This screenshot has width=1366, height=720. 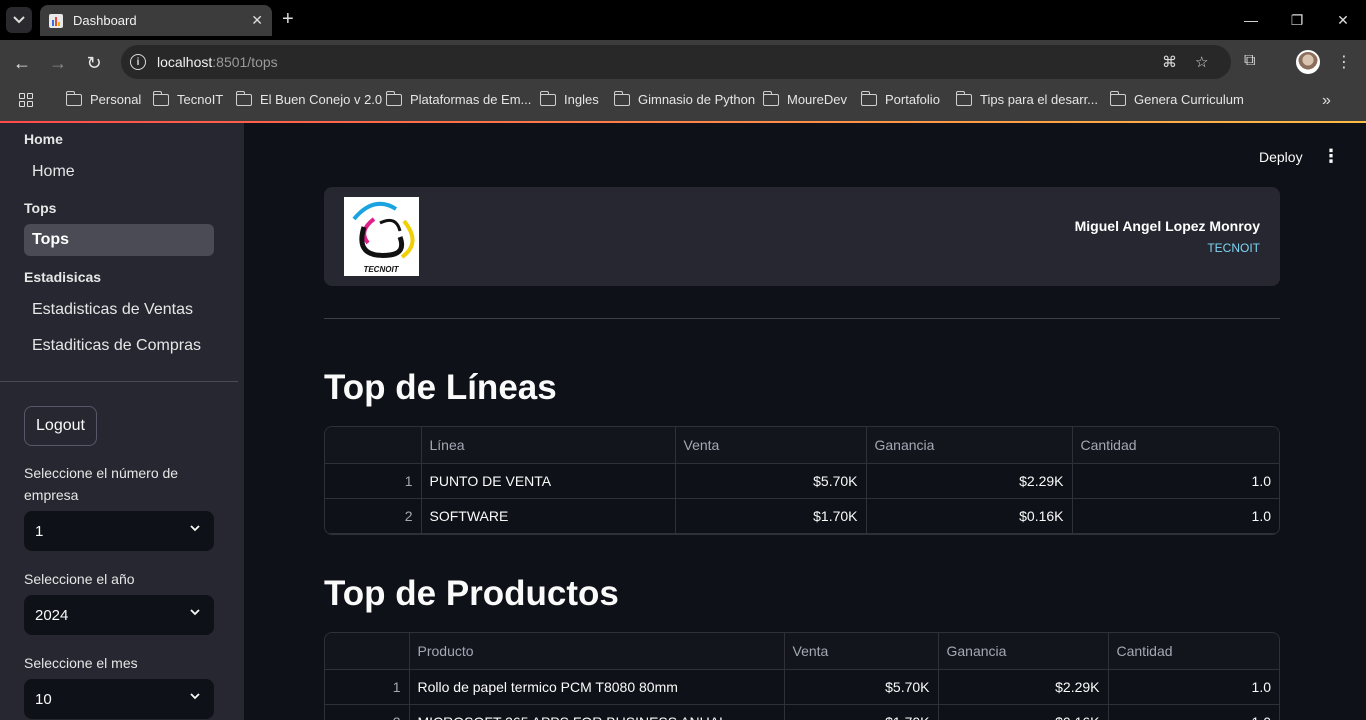 I want to click on restore-icon: ❐, so click(x=1297, y=20).